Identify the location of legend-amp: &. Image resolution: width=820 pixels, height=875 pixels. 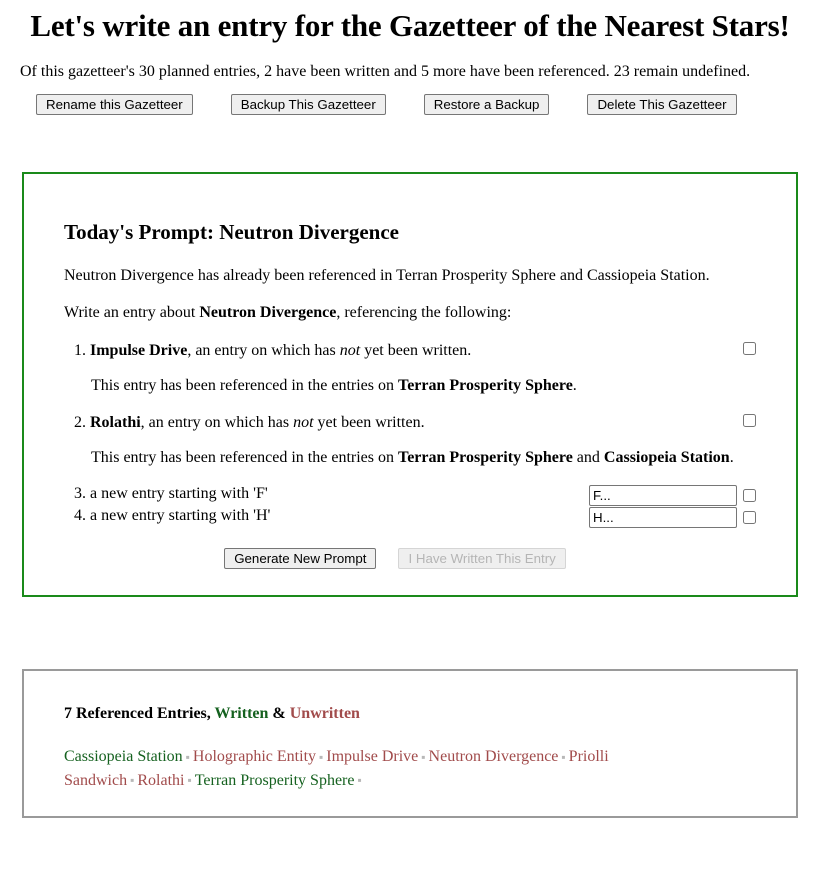
(279, 714).